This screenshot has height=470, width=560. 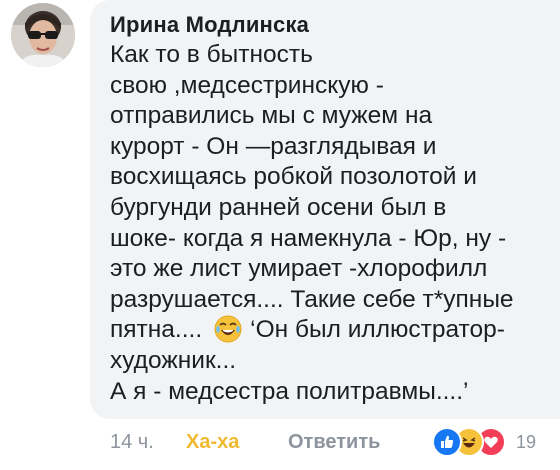 What do you see at coordinates (447, 442) in the screenshot?
I see `like-reaction-icon` at bounding box center [447, 442].